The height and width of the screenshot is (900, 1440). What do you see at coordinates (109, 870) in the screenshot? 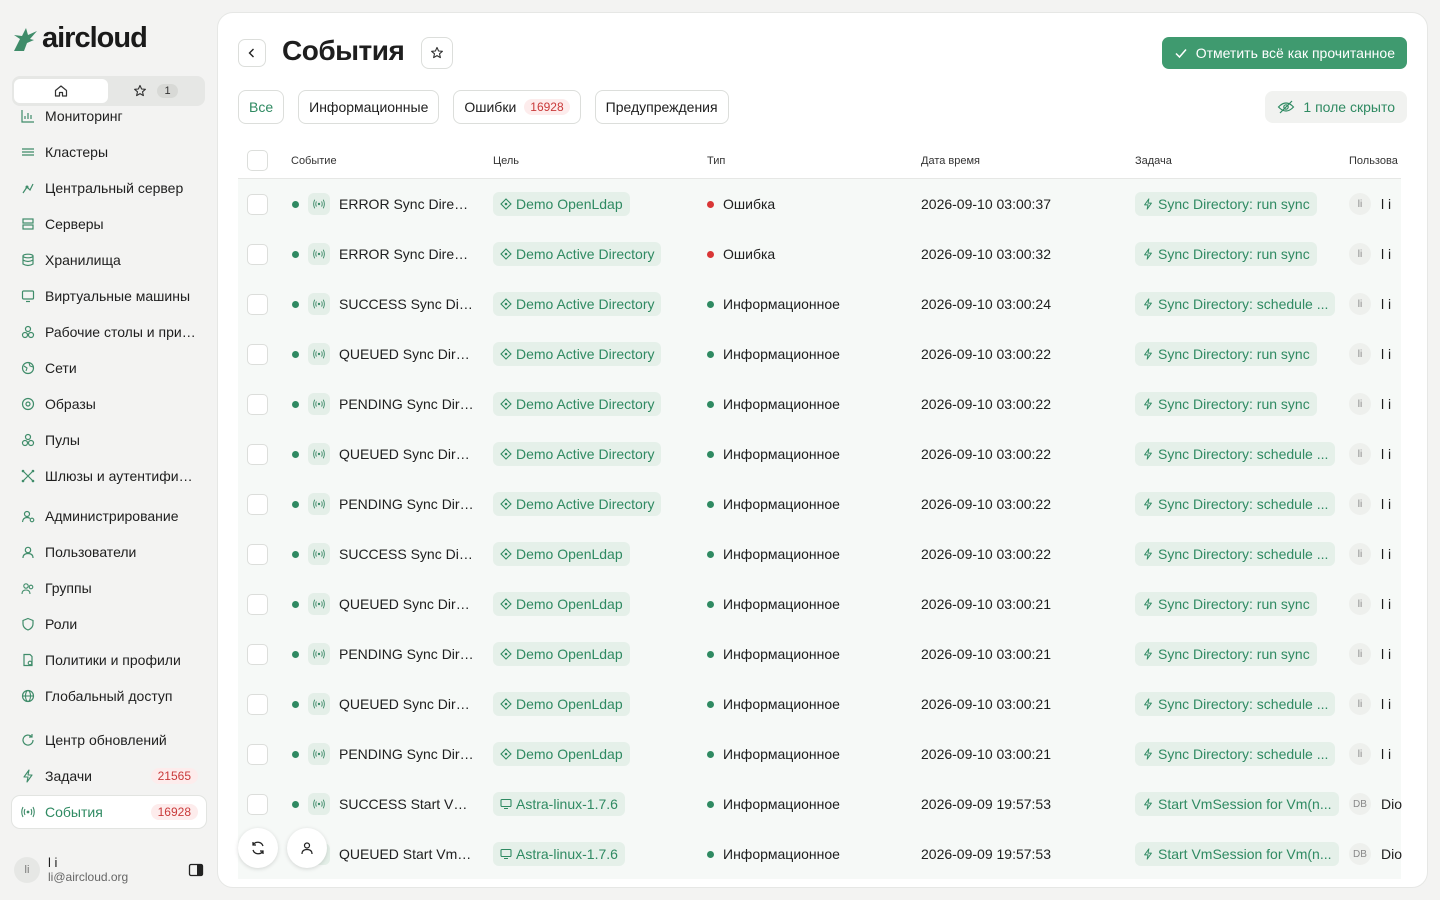
I see `user-profile: li l i li@aircloud.org` at bounding box center [109, 870].